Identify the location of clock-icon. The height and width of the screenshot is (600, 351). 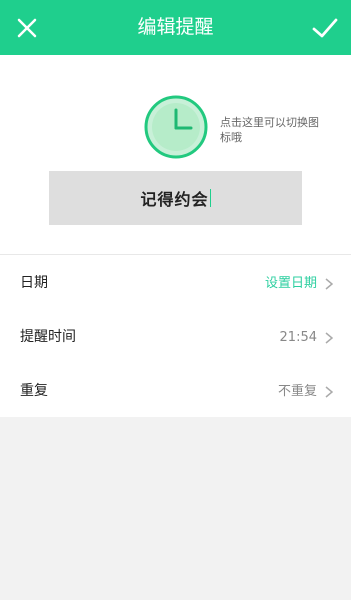
(176, 127).